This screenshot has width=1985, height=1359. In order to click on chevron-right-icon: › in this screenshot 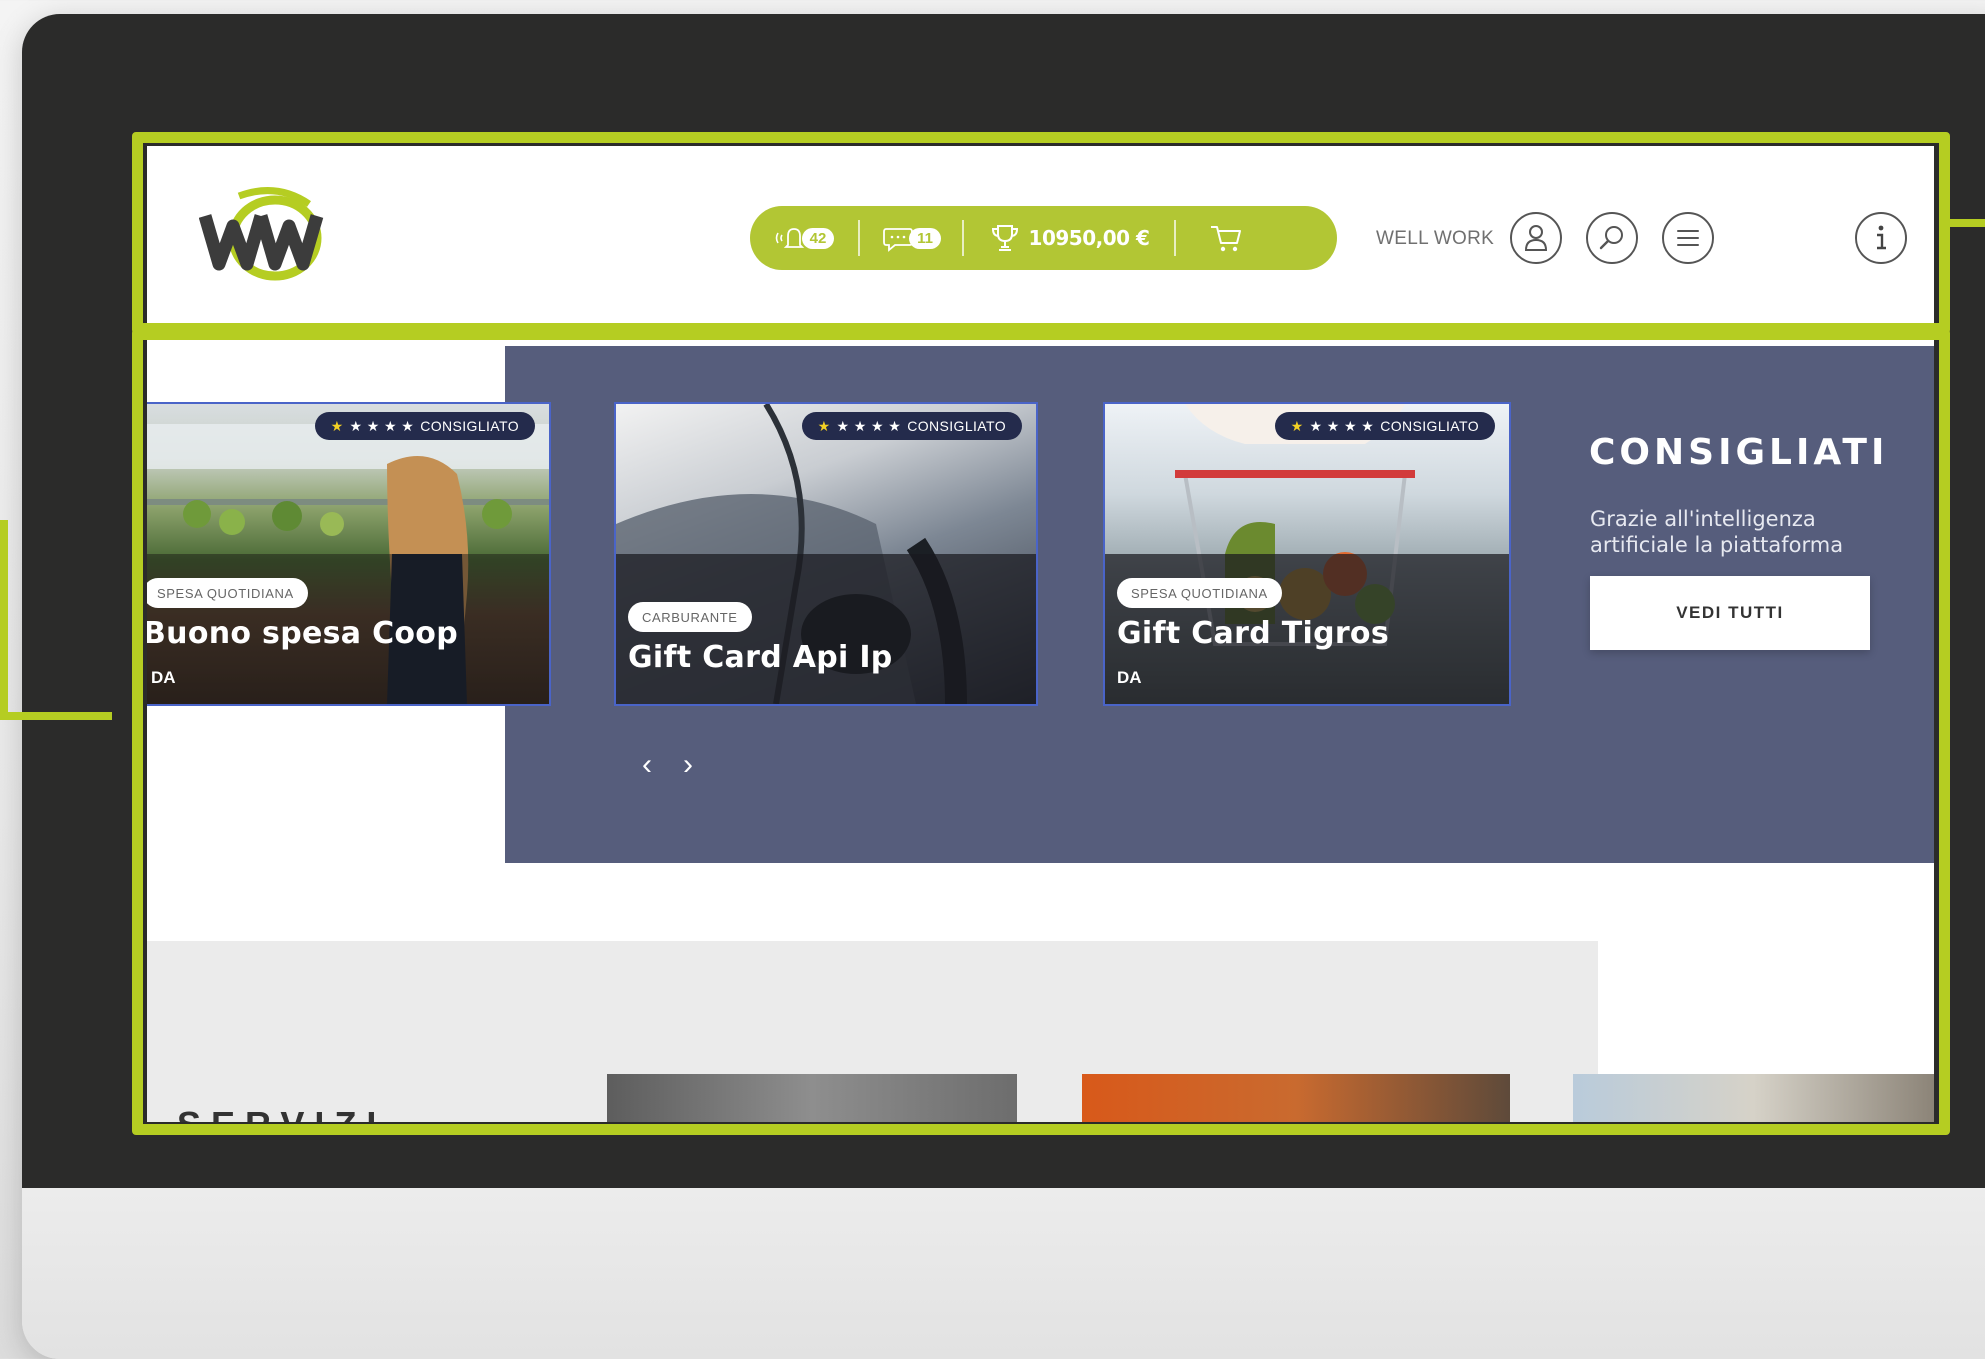, I will do `click(688, 765)`.